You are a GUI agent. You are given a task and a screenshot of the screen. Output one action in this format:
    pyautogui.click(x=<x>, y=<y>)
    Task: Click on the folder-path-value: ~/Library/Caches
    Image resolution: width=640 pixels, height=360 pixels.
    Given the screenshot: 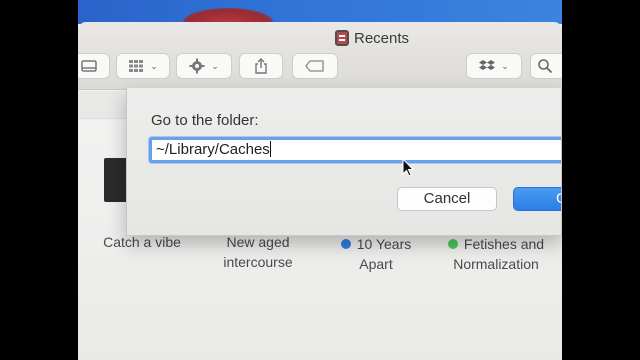 What is the action you would take?
    pyautogui.click(x=213, y=149)
    